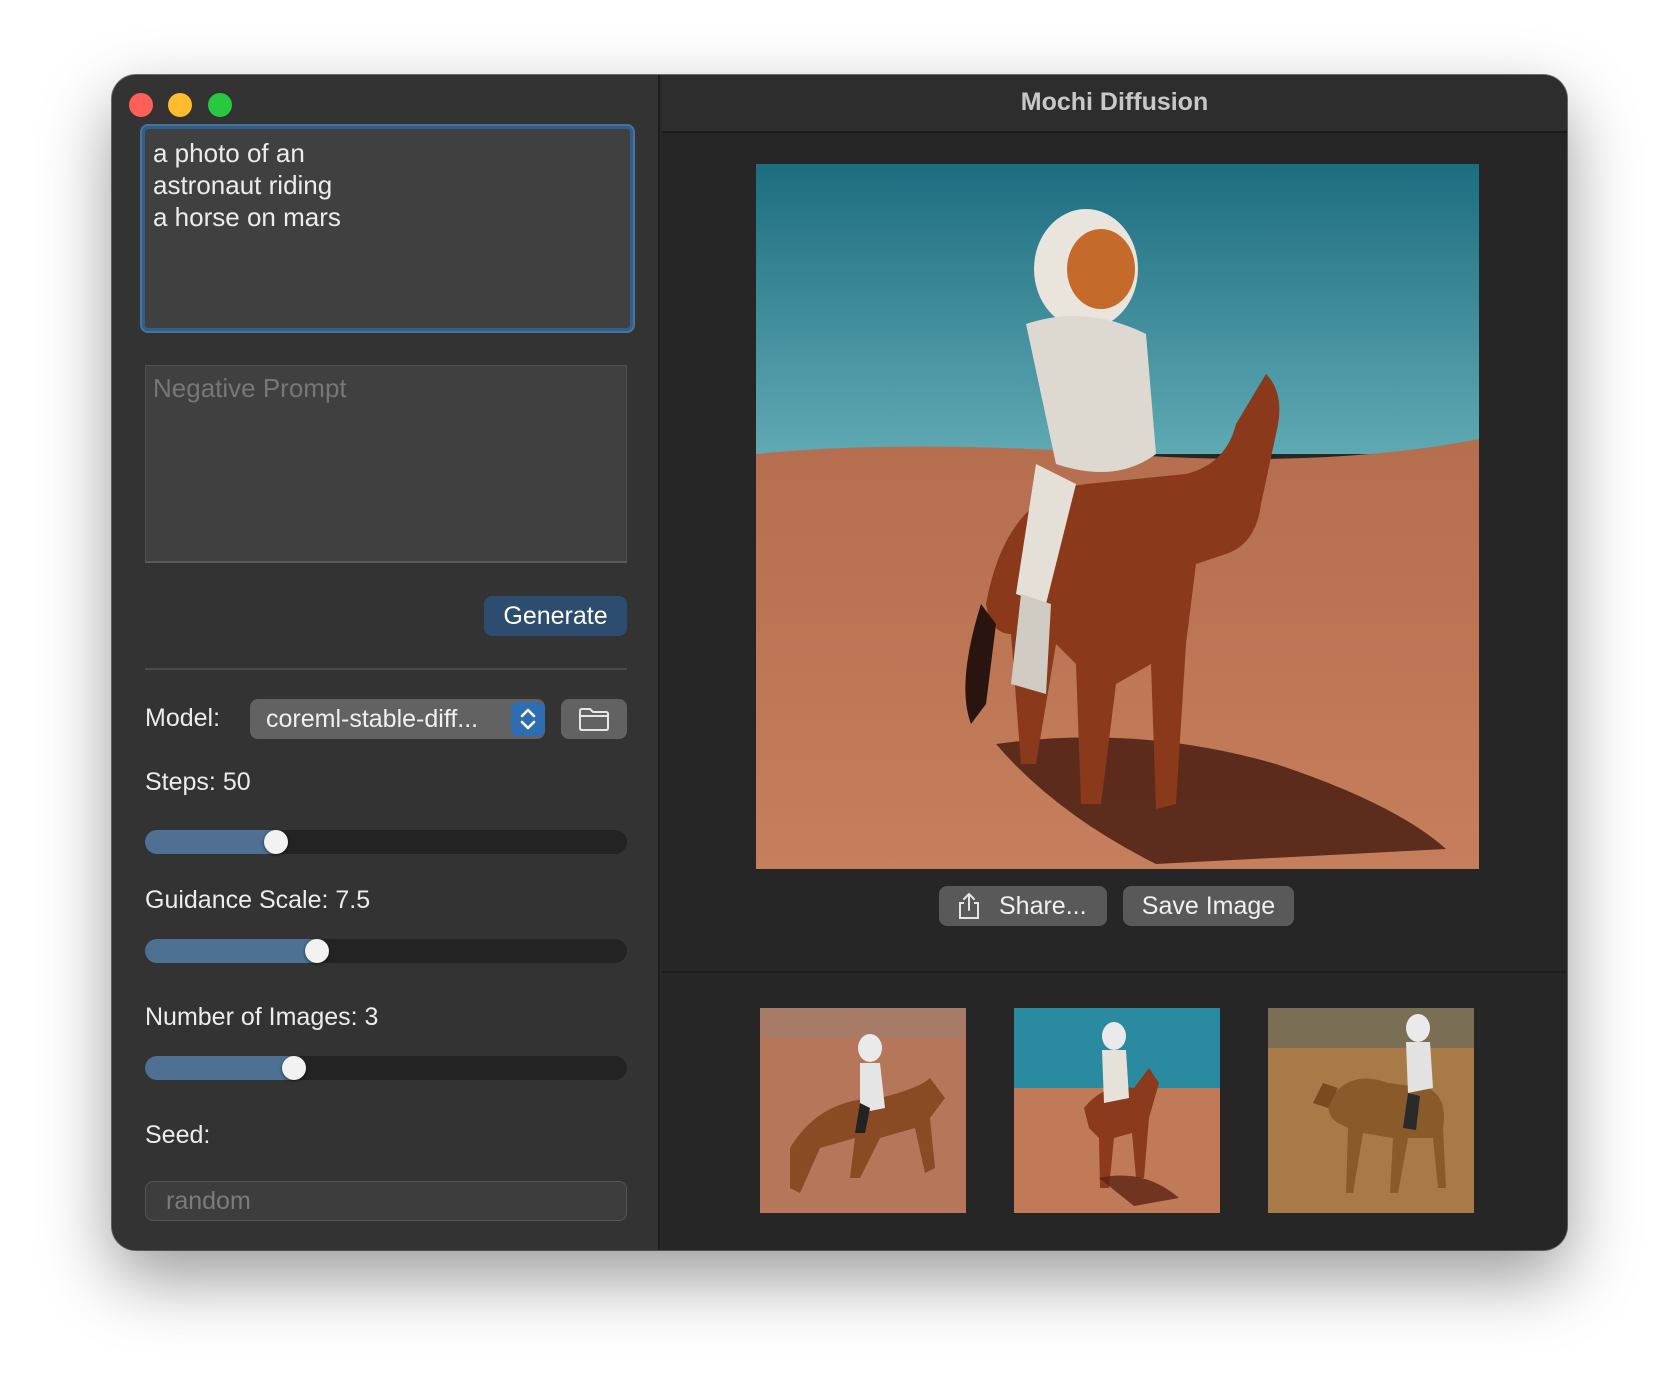 The image size is (1678, 1398). I want to click on minimize-window-button, so click(180, 105).